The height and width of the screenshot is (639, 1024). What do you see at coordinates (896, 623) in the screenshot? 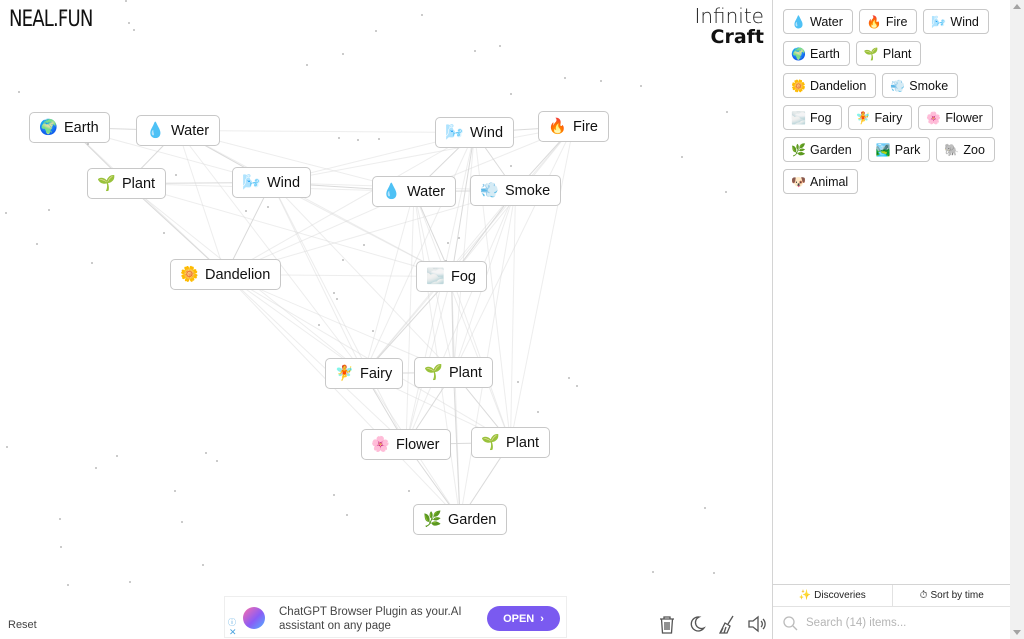
I see `search-input` at bounding box center [896, 623].